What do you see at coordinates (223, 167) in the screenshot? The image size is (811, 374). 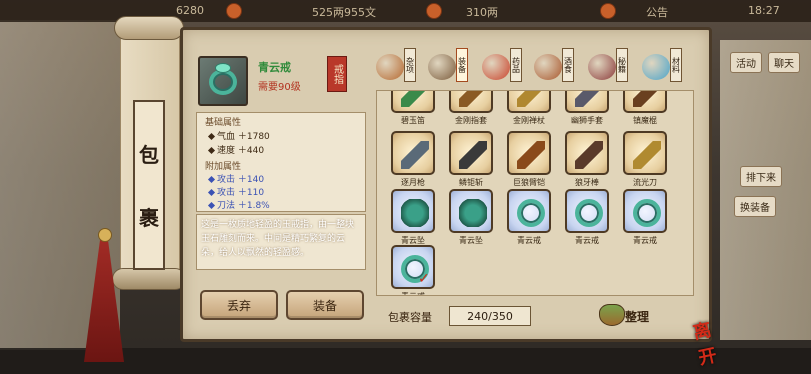 I see `extra-attr-header: 附加属性` at bounding box center [223, 167].